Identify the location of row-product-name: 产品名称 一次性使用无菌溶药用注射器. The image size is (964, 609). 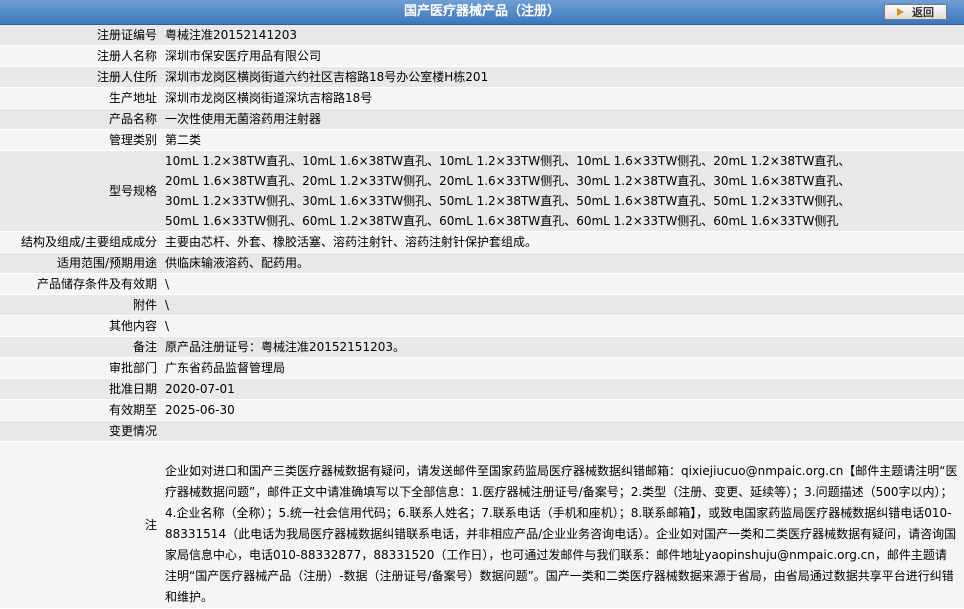
(482, 119).